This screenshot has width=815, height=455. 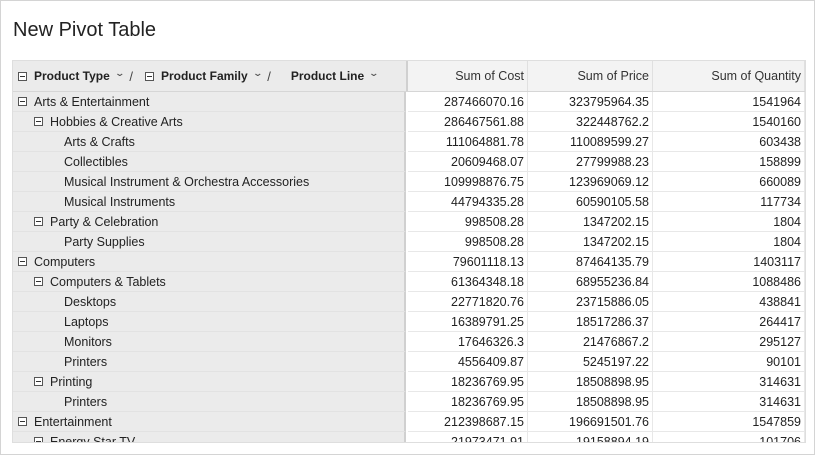 What do you see at coordinates (203, 75) in the screenshot?
I see `dimension-chip: Product Family ⌄` at bounding box center [203, 75].